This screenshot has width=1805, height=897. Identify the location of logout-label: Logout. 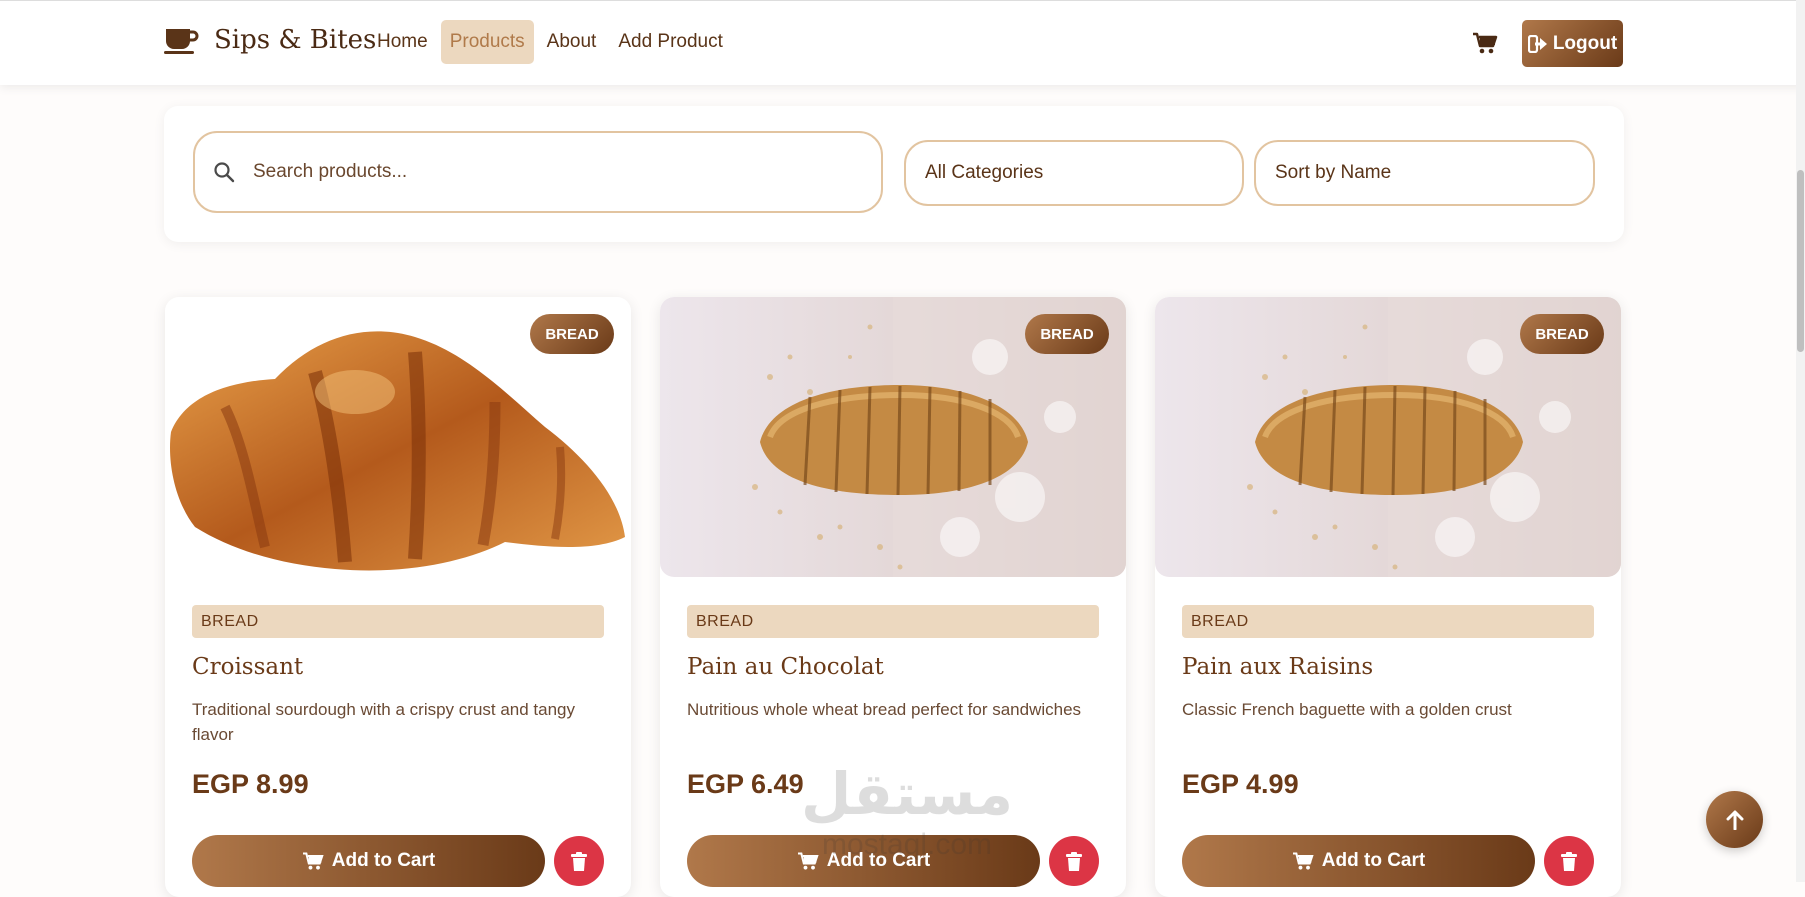
(1585, 43).